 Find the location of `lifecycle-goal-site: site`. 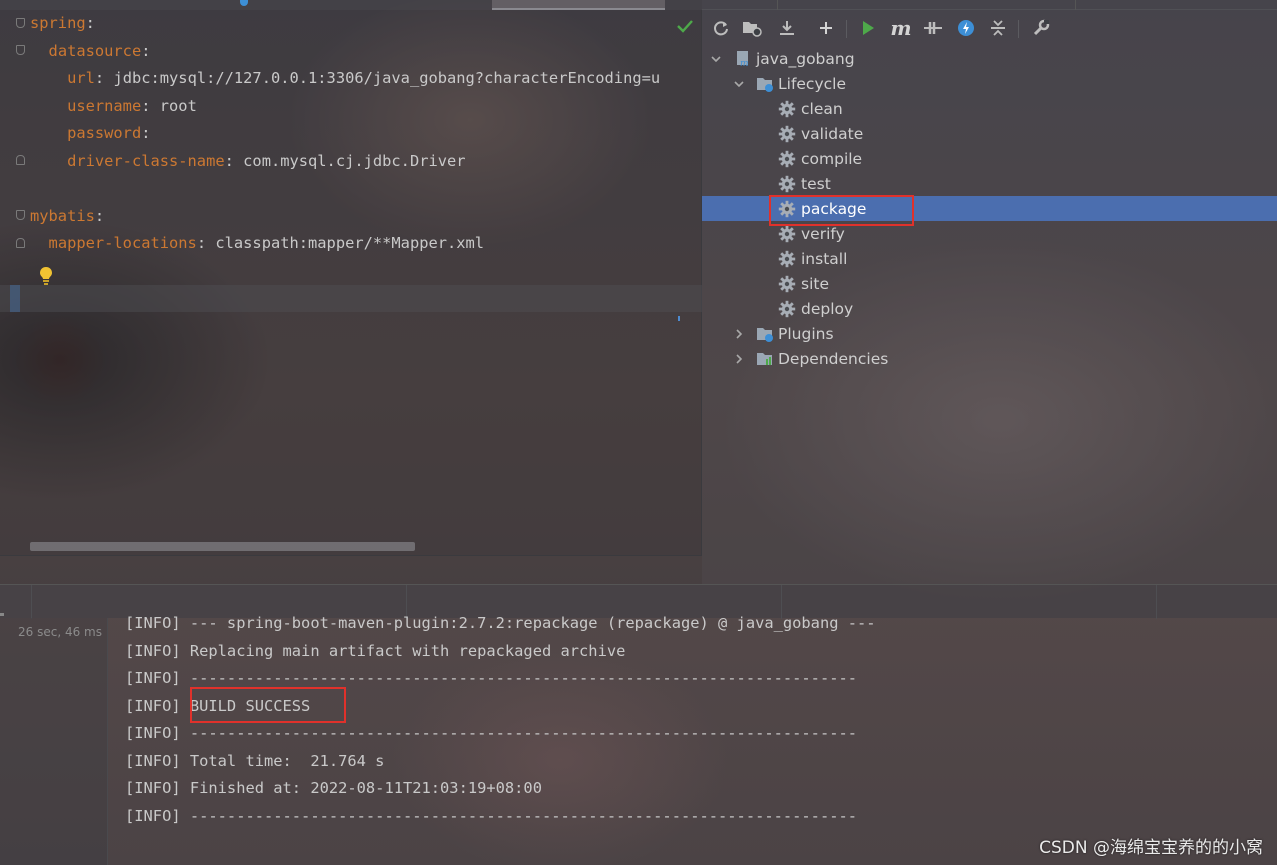

lifecycle-goal-site: site is located at coordinates (989, 283).